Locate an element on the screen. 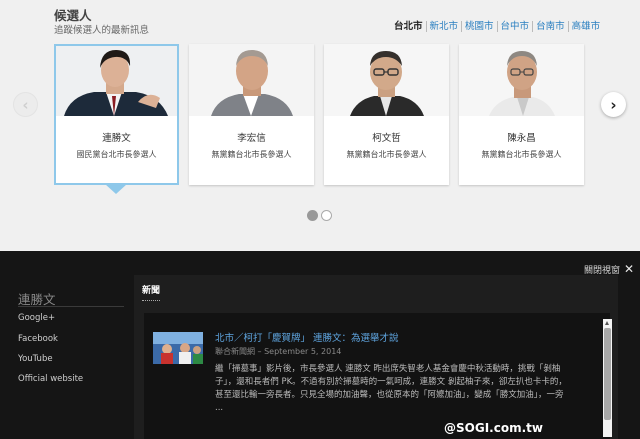 This screenshot has height=439, width=640. candidate-name: 柯文哲 is located at coordinates (386, 138).